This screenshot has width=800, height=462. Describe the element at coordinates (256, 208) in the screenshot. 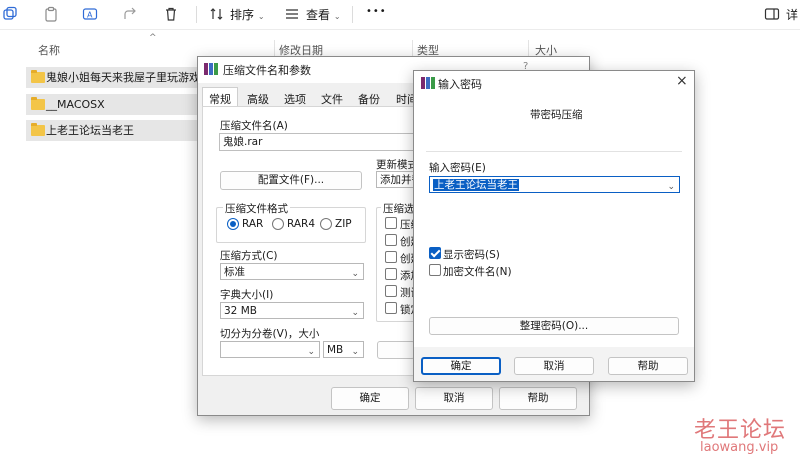

I see `format-group-label: 压缩文件格式` at that location.